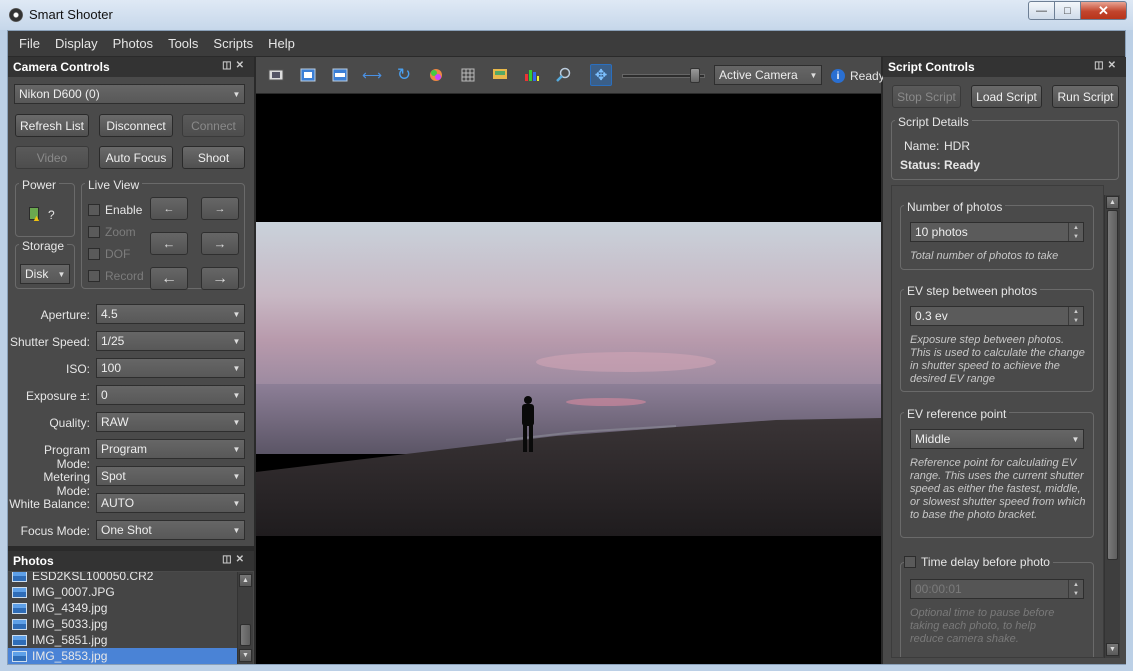  What do you see at coordinates (170, 395) in the screenshot?
I see `exposure-select: 0 ▼` at bounding box center [170, 395].